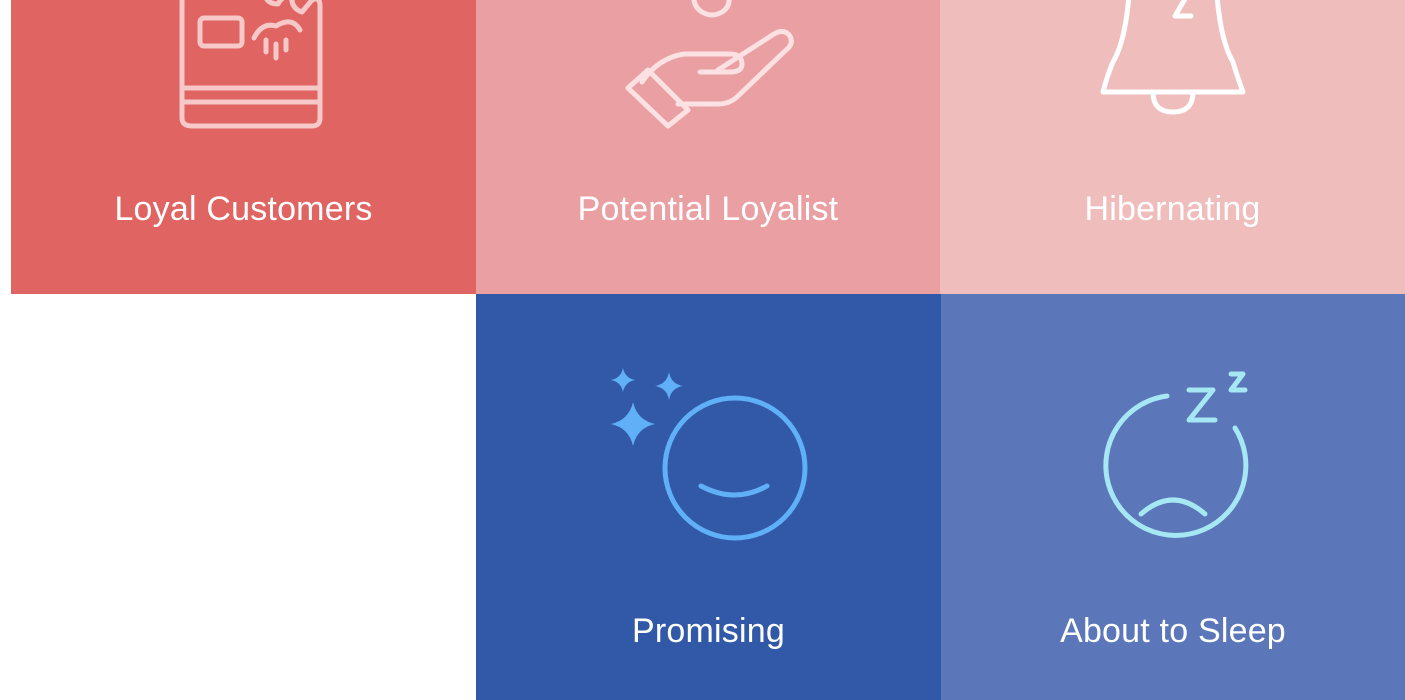 The image size is (1405, 700). What do you see at coordinates (243, 209) in the screenshot?
I see `tile-label-loyal-customers: Loyal Customers` at bounding box center [243, 209].